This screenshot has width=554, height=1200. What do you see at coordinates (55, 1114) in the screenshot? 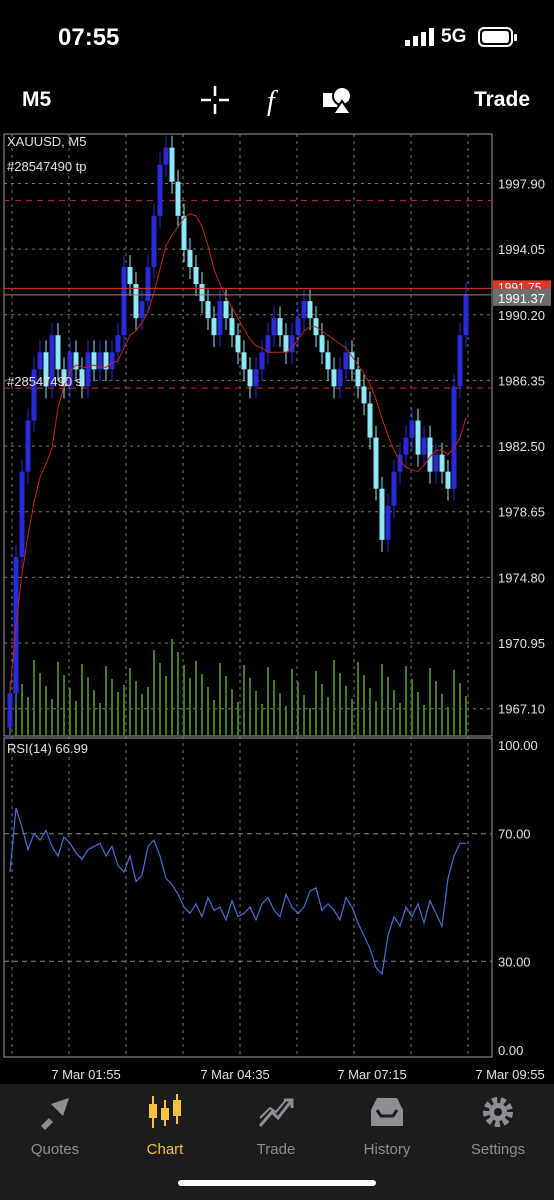
I see `quotes-icon` at bounding box center [55, 1114].